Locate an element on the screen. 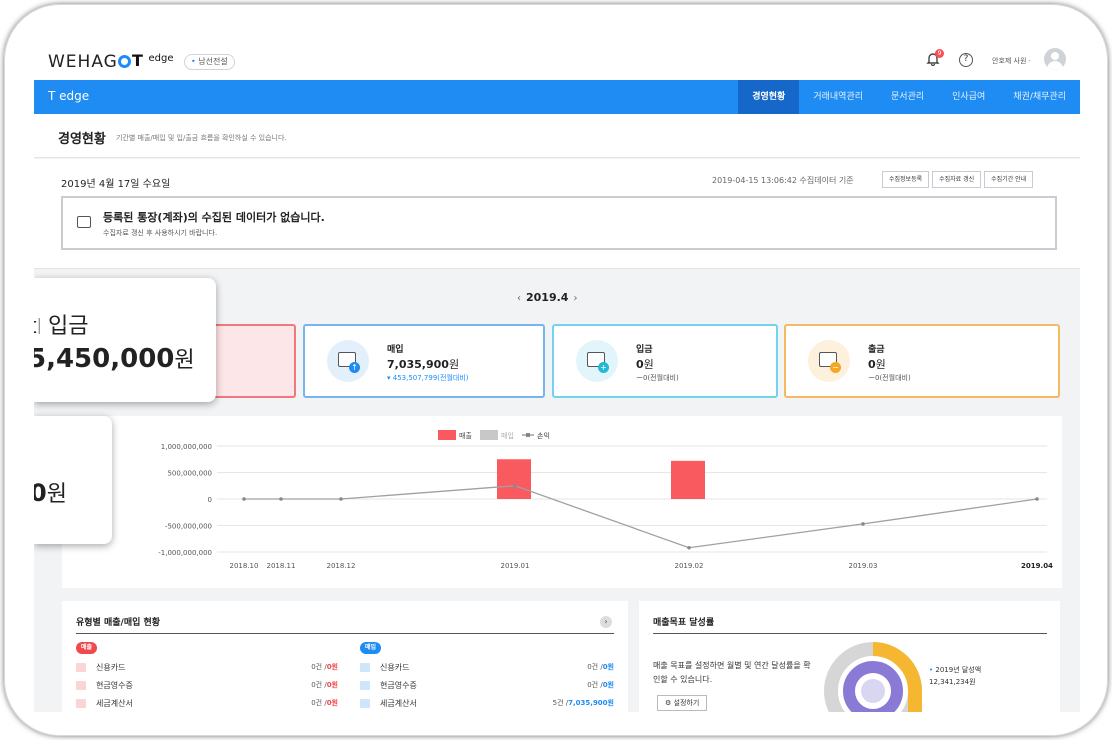  tab-dashboard: 경영현황 is located at coordinates (769, 97).